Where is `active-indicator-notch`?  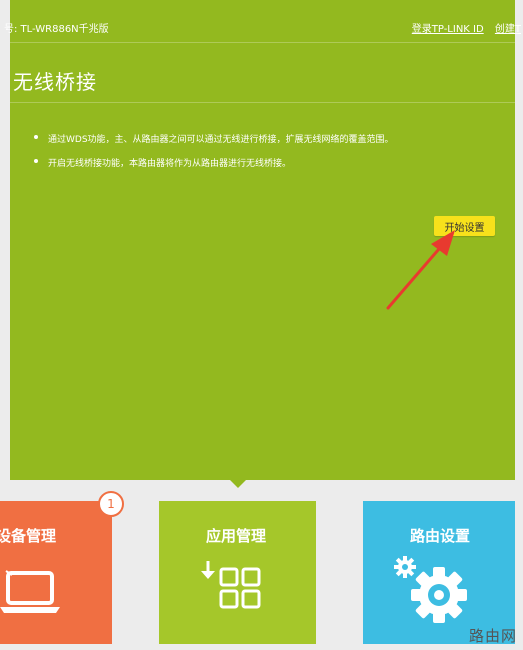
active-indicator-notch is located at coordinates (238, 484).